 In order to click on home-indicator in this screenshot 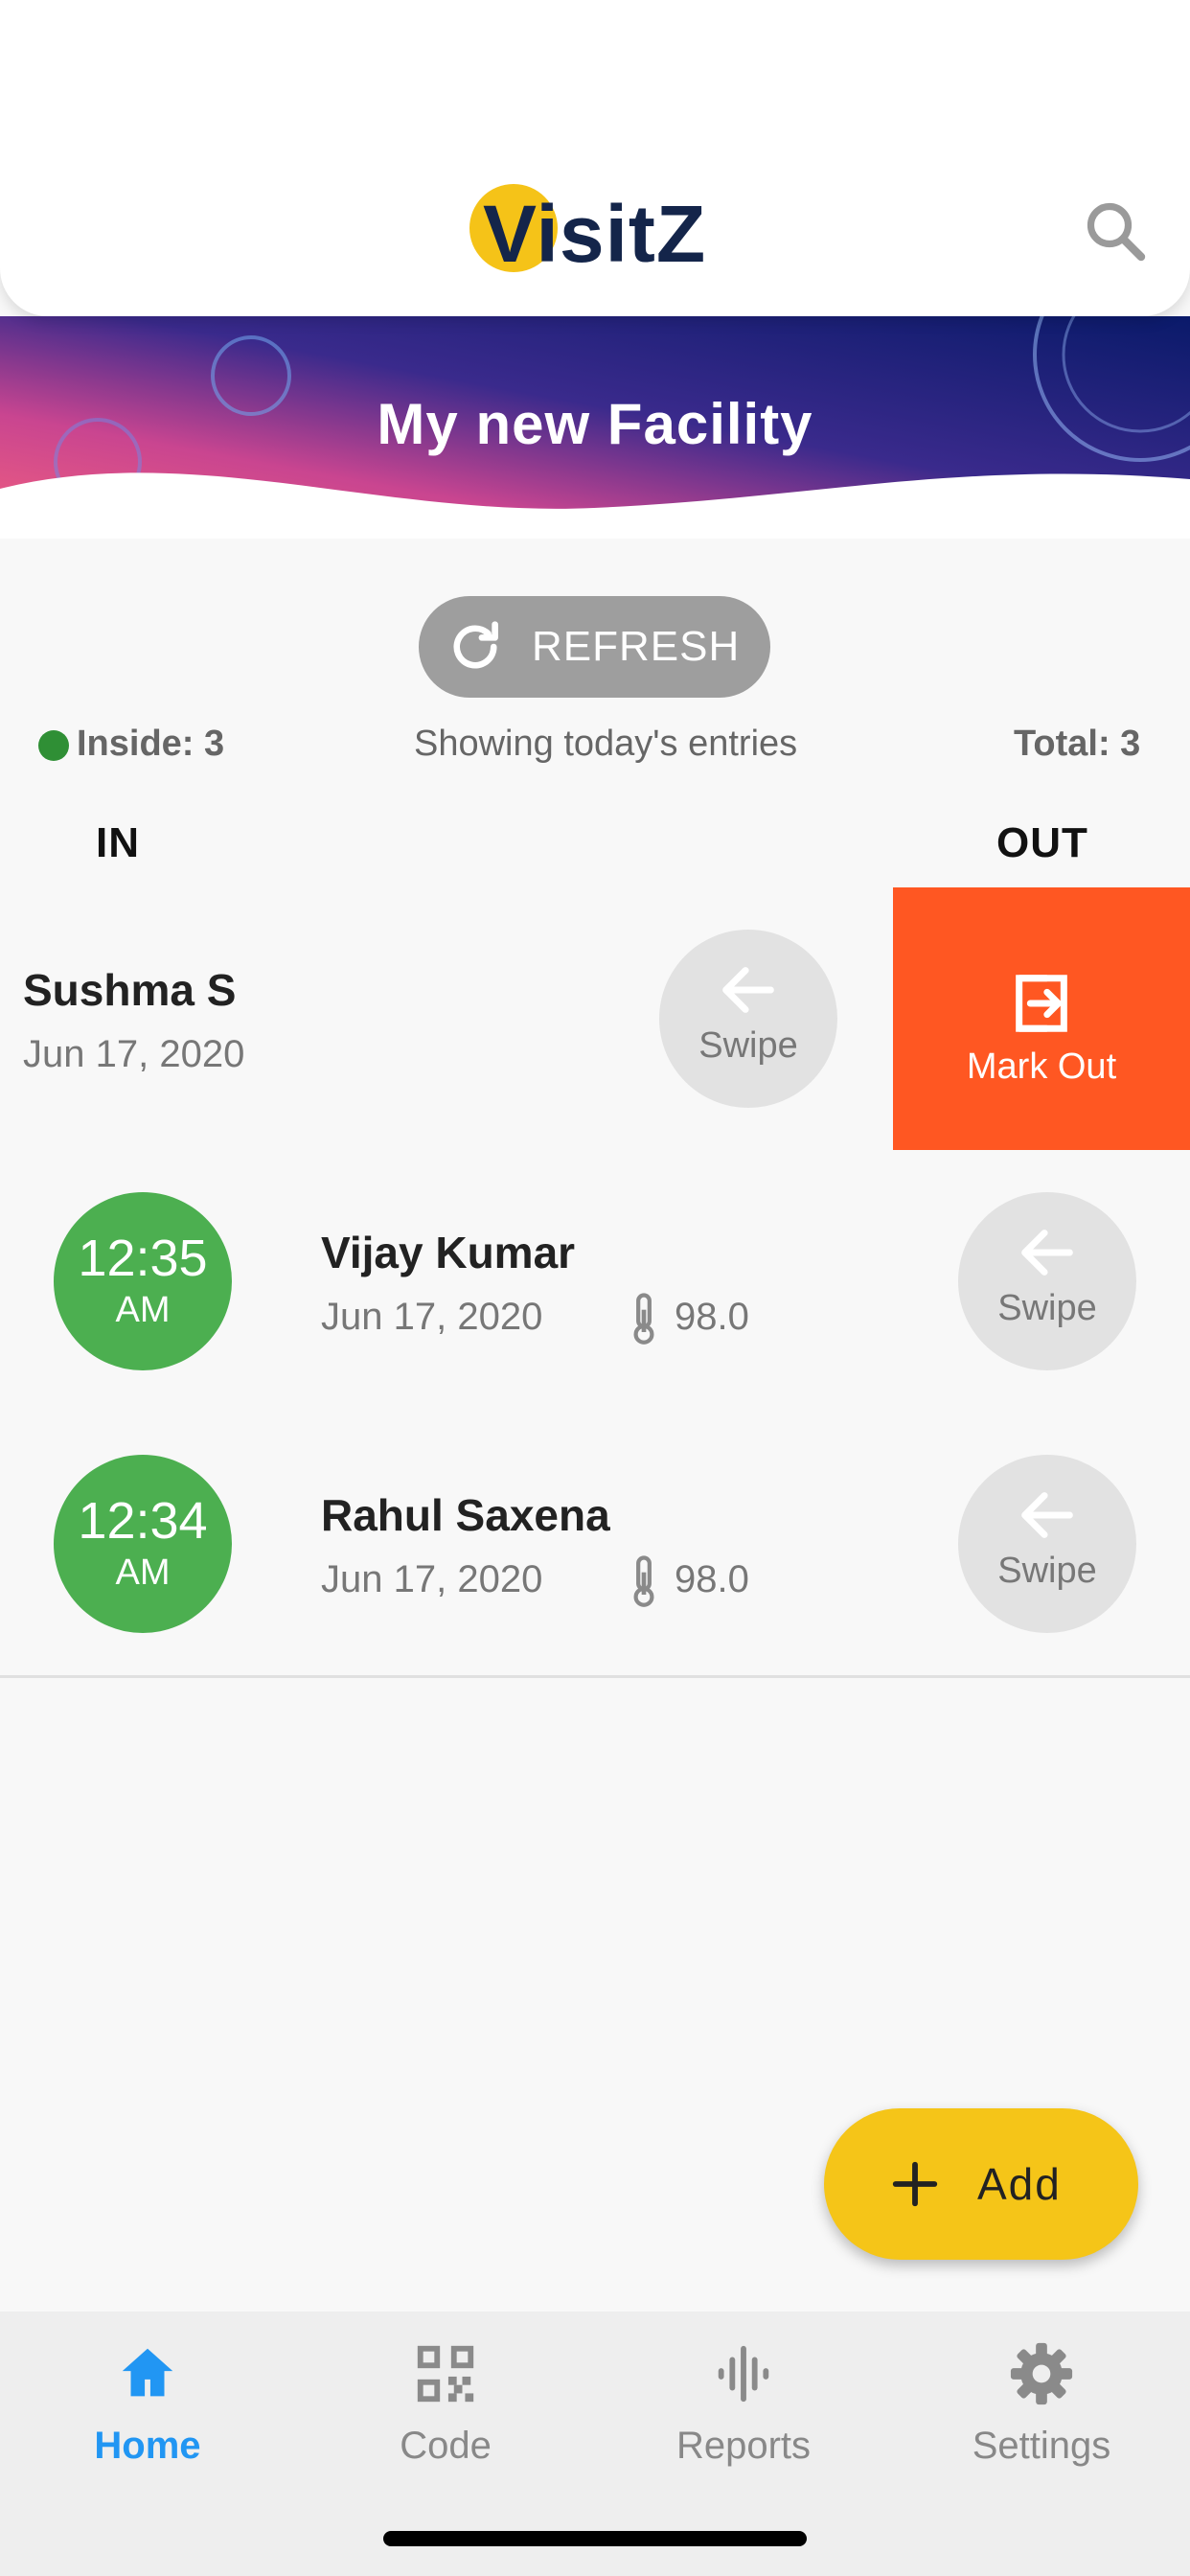, I will do `click(595, 2538)`.